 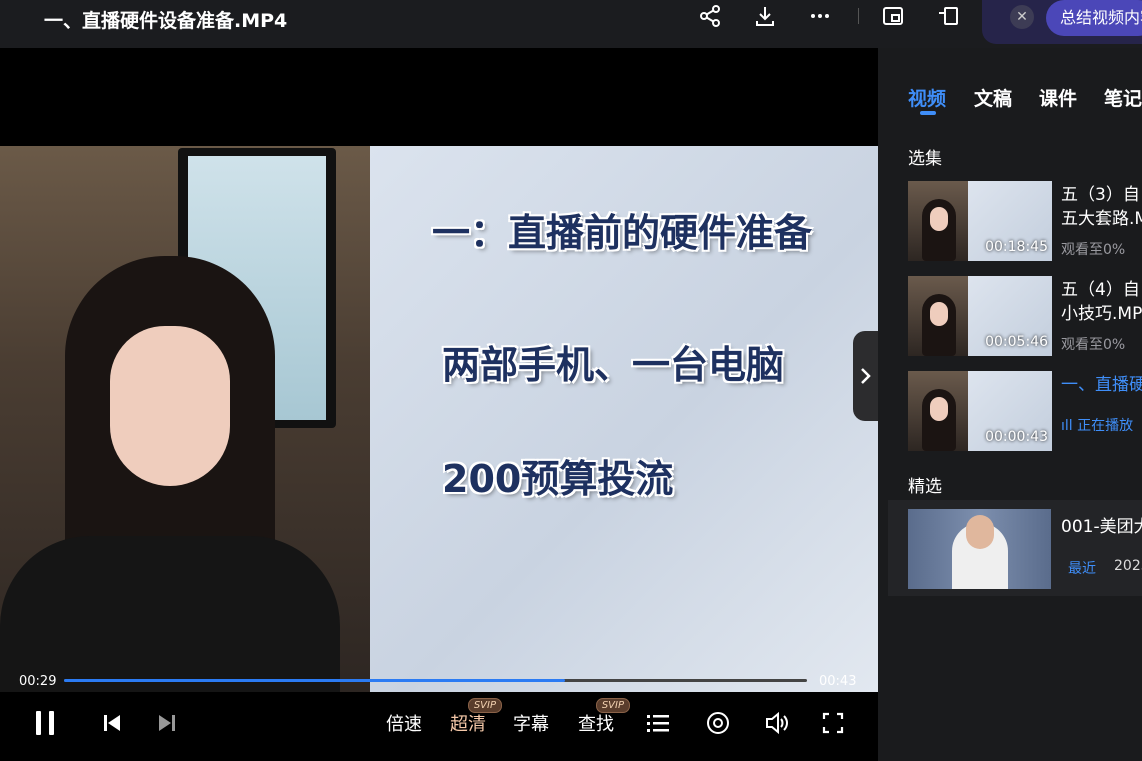 I want to click on presenter-face, so click(x=170, y=406).